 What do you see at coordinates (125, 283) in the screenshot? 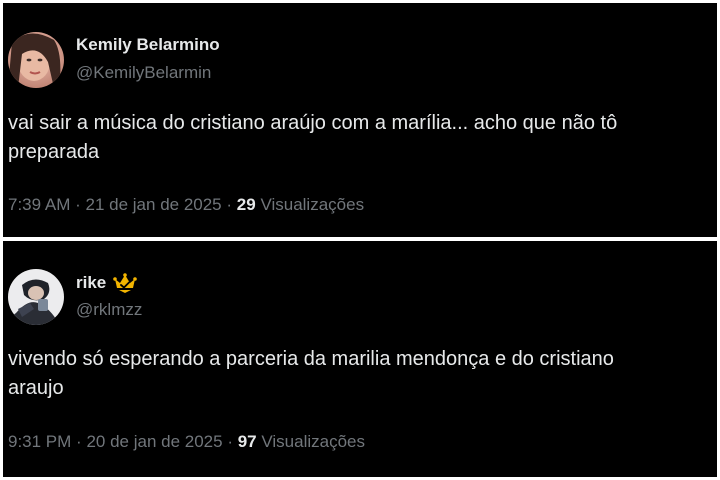
I see `gold-crown-verified-icon` at bounding box center [125, 283].